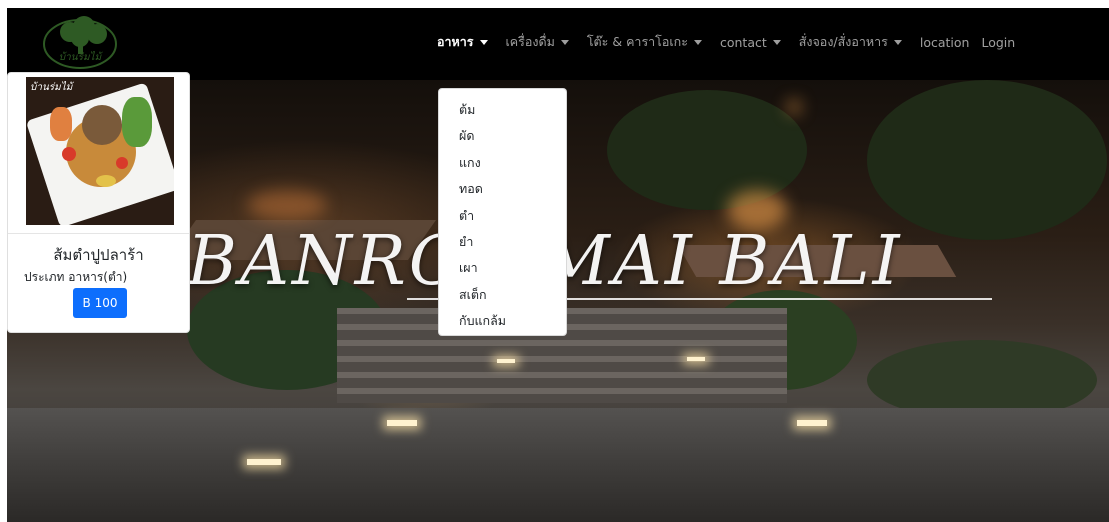 This screenshot has width=1109, height=522. What do you see at coordinates (100, 303) in the screenshot?
I see `price-button: B 100` at bounding box center [100, 303].